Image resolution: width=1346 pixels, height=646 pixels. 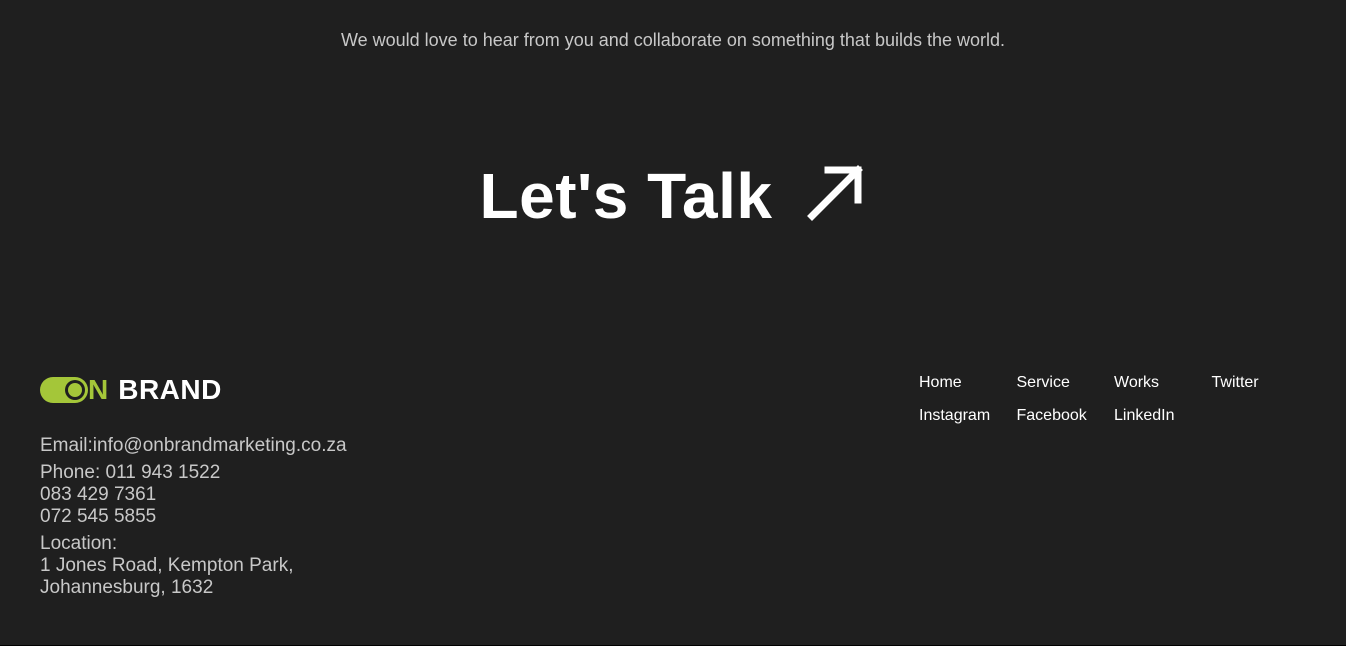 I want to click on address-line-1: 1 Jones Road, Kempton Park,, so click(x=167, y=565).